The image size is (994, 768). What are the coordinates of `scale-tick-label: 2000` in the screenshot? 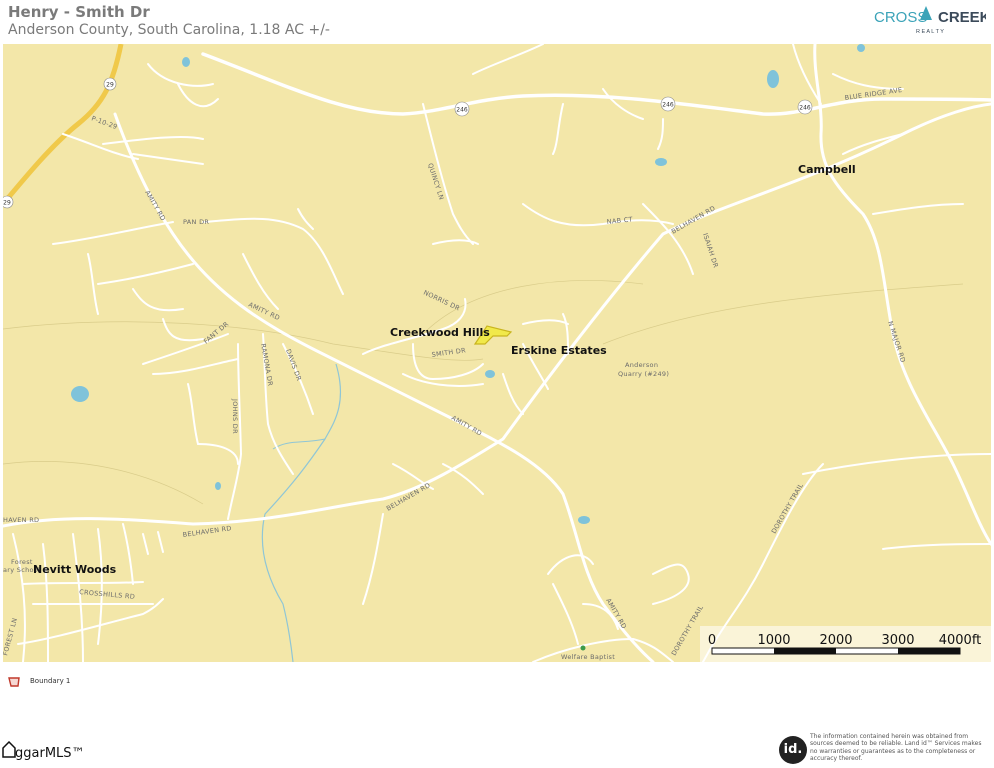 It's located at (835, 640).